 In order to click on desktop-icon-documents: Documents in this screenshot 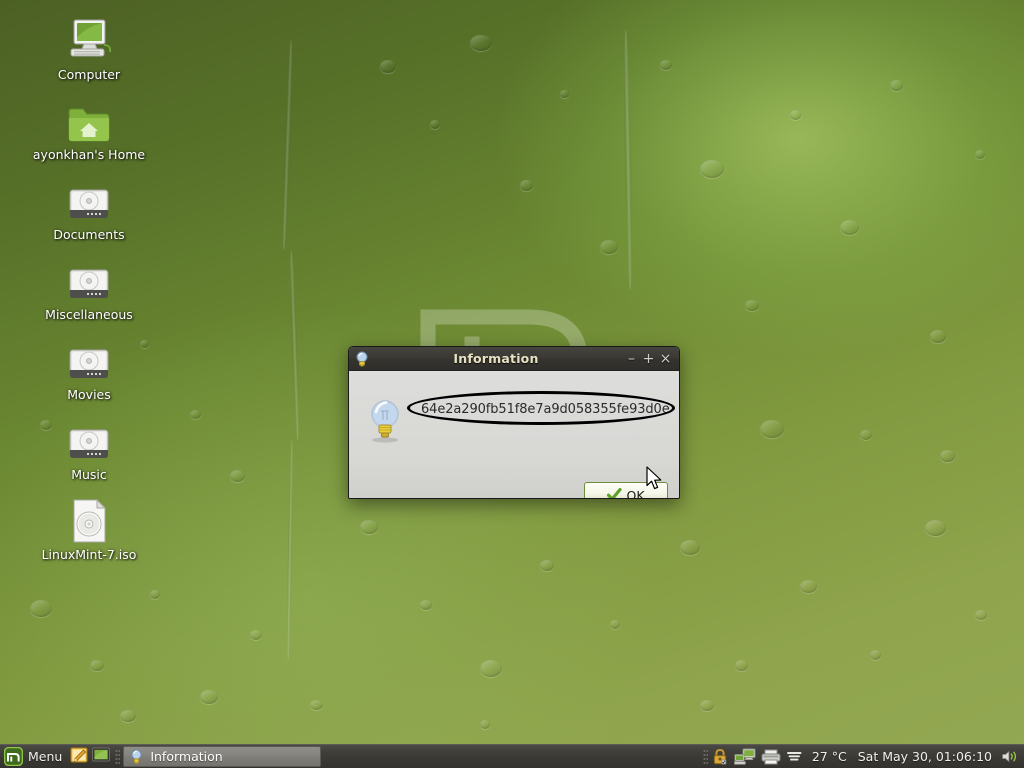, I will do `click(89, 208)`.